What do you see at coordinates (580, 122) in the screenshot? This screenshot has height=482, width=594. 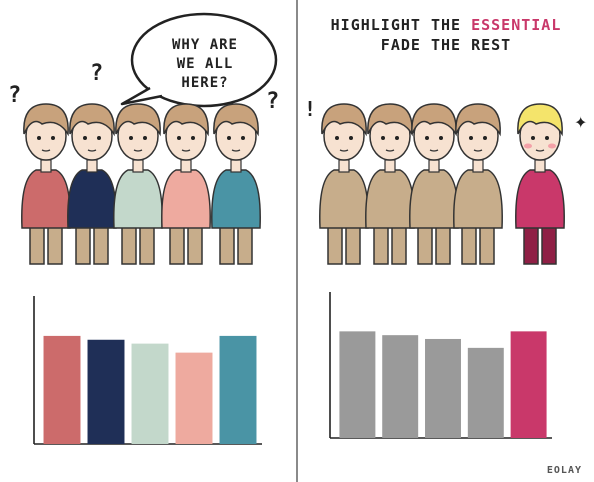 I see `sparkle-icon: ✦` at bounding box center [580, 122].